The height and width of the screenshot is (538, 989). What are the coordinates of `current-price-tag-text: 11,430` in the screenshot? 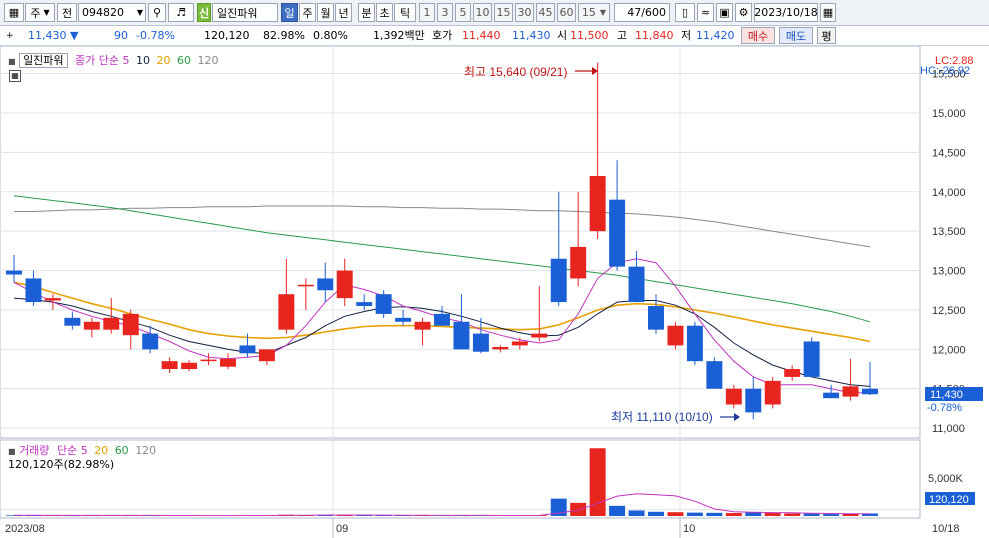 It's located at (946, 395).